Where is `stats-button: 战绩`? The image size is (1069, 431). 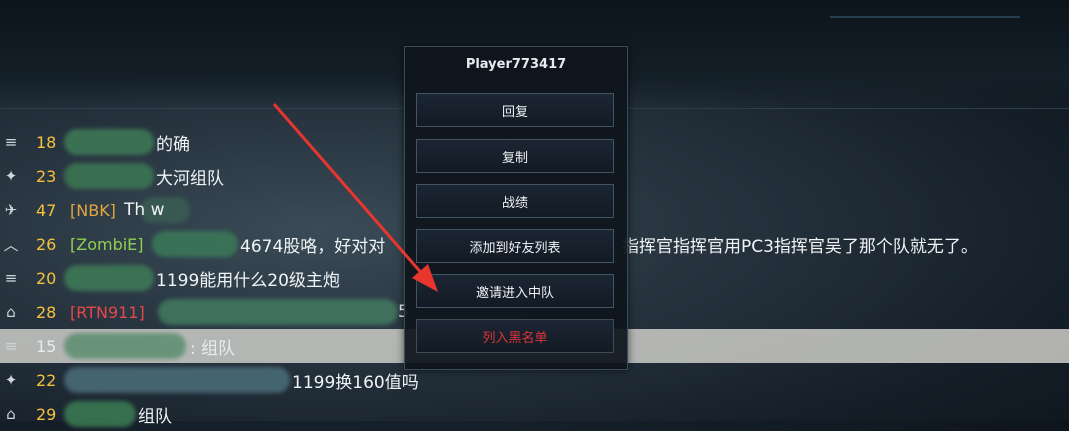 stats-button: 战绩 is located at coordinates (515, 201).